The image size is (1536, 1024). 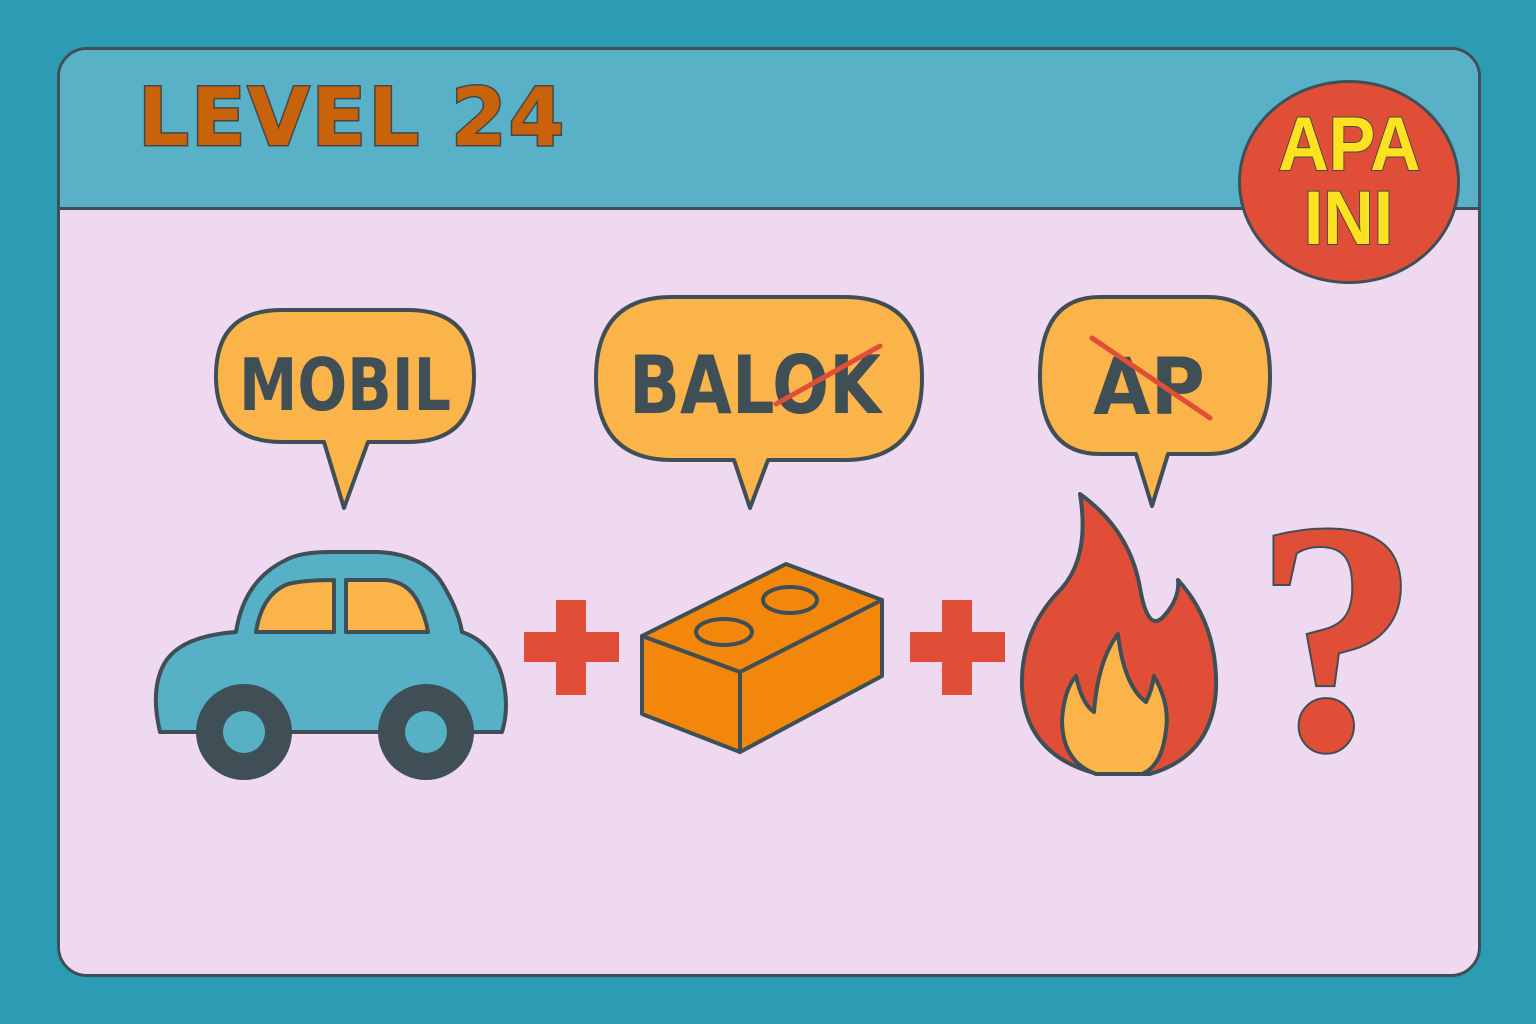 What do you see at coordinates (1149, 388) in the screenshot?
I see `clue-word-ap: AP` at bounding box center [1149, 388].